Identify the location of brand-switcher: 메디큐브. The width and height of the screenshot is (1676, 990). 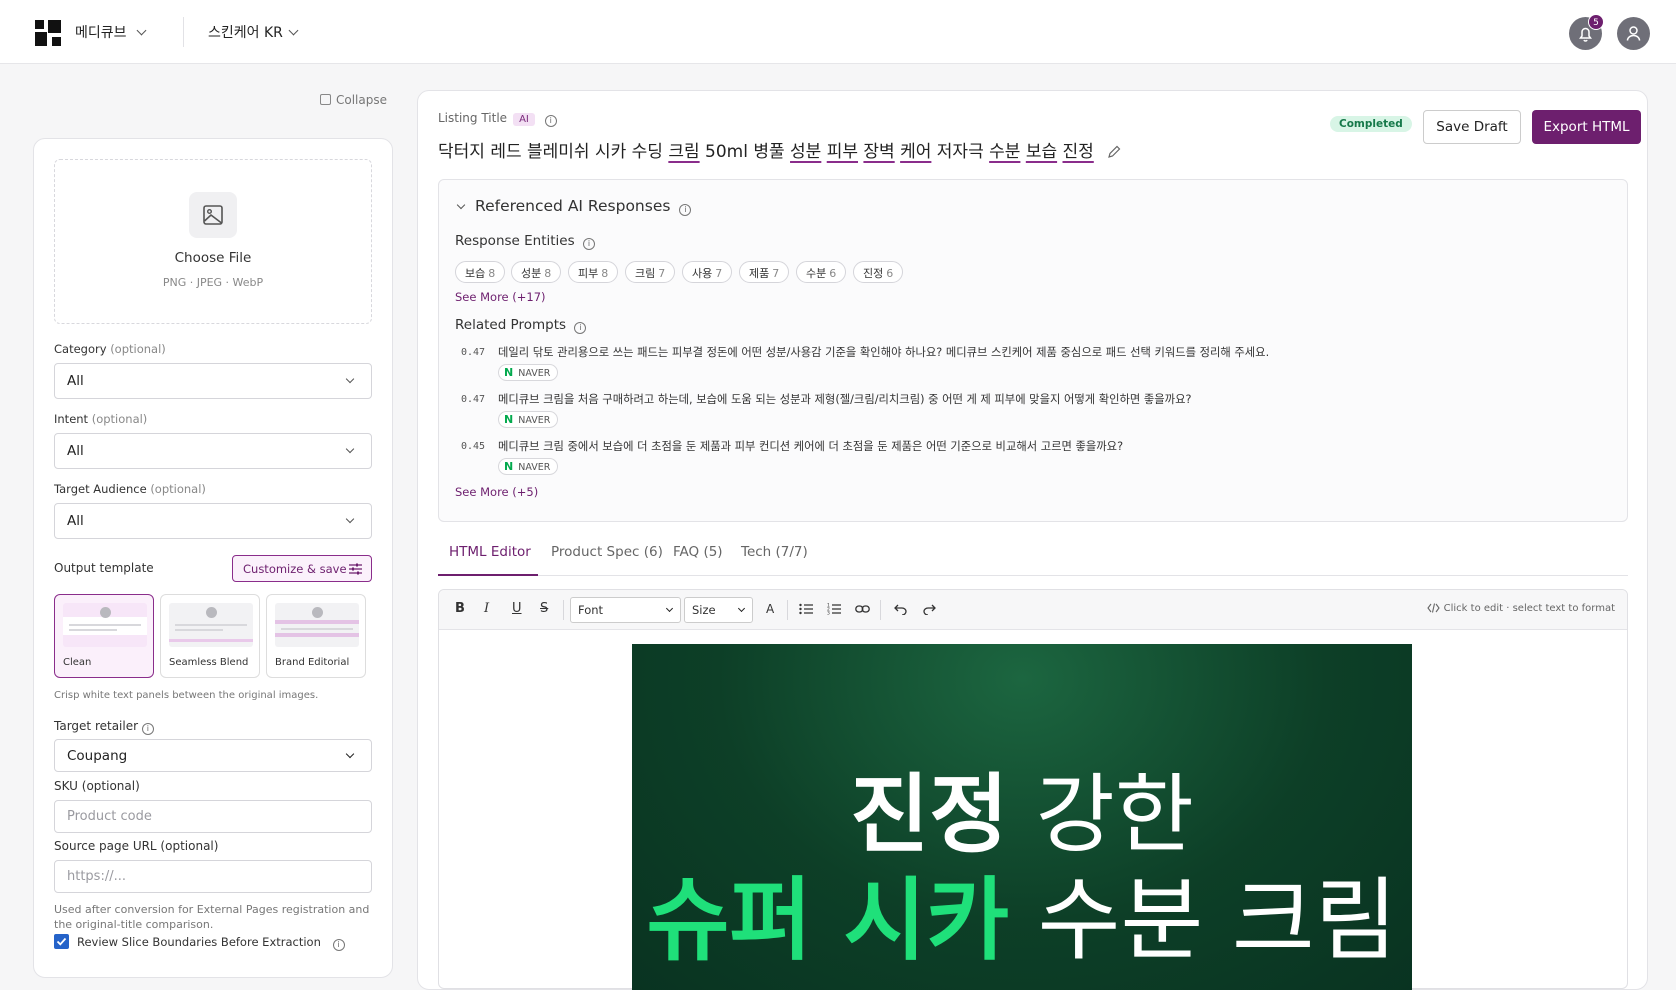
(101, 32).